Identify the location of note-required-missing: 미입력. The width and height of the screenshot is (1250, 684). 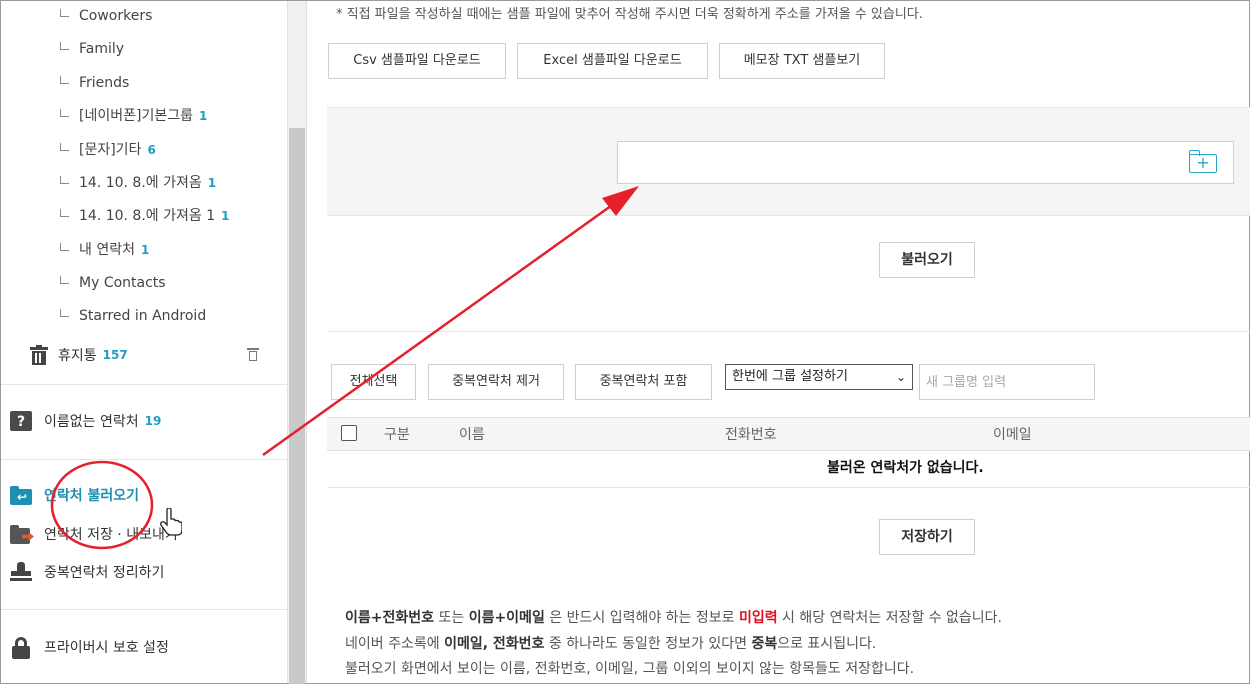
(758, 618).